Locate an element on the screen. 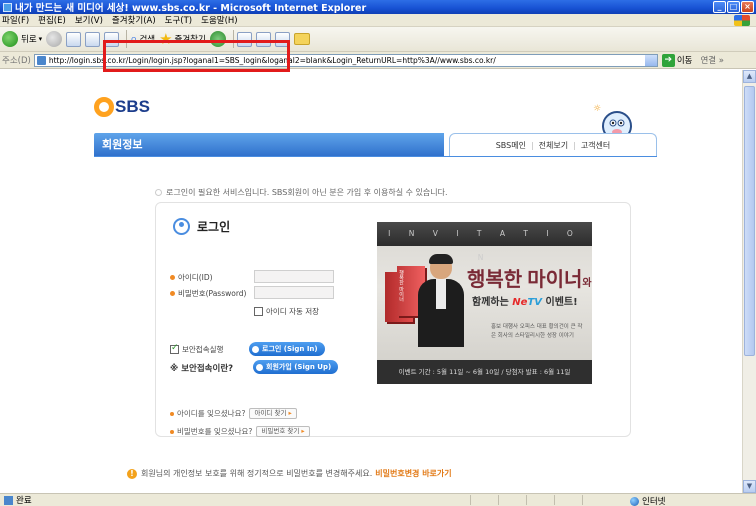 This screenshot has height=506, width=756. info-icon is located at coordinates (158, 192).